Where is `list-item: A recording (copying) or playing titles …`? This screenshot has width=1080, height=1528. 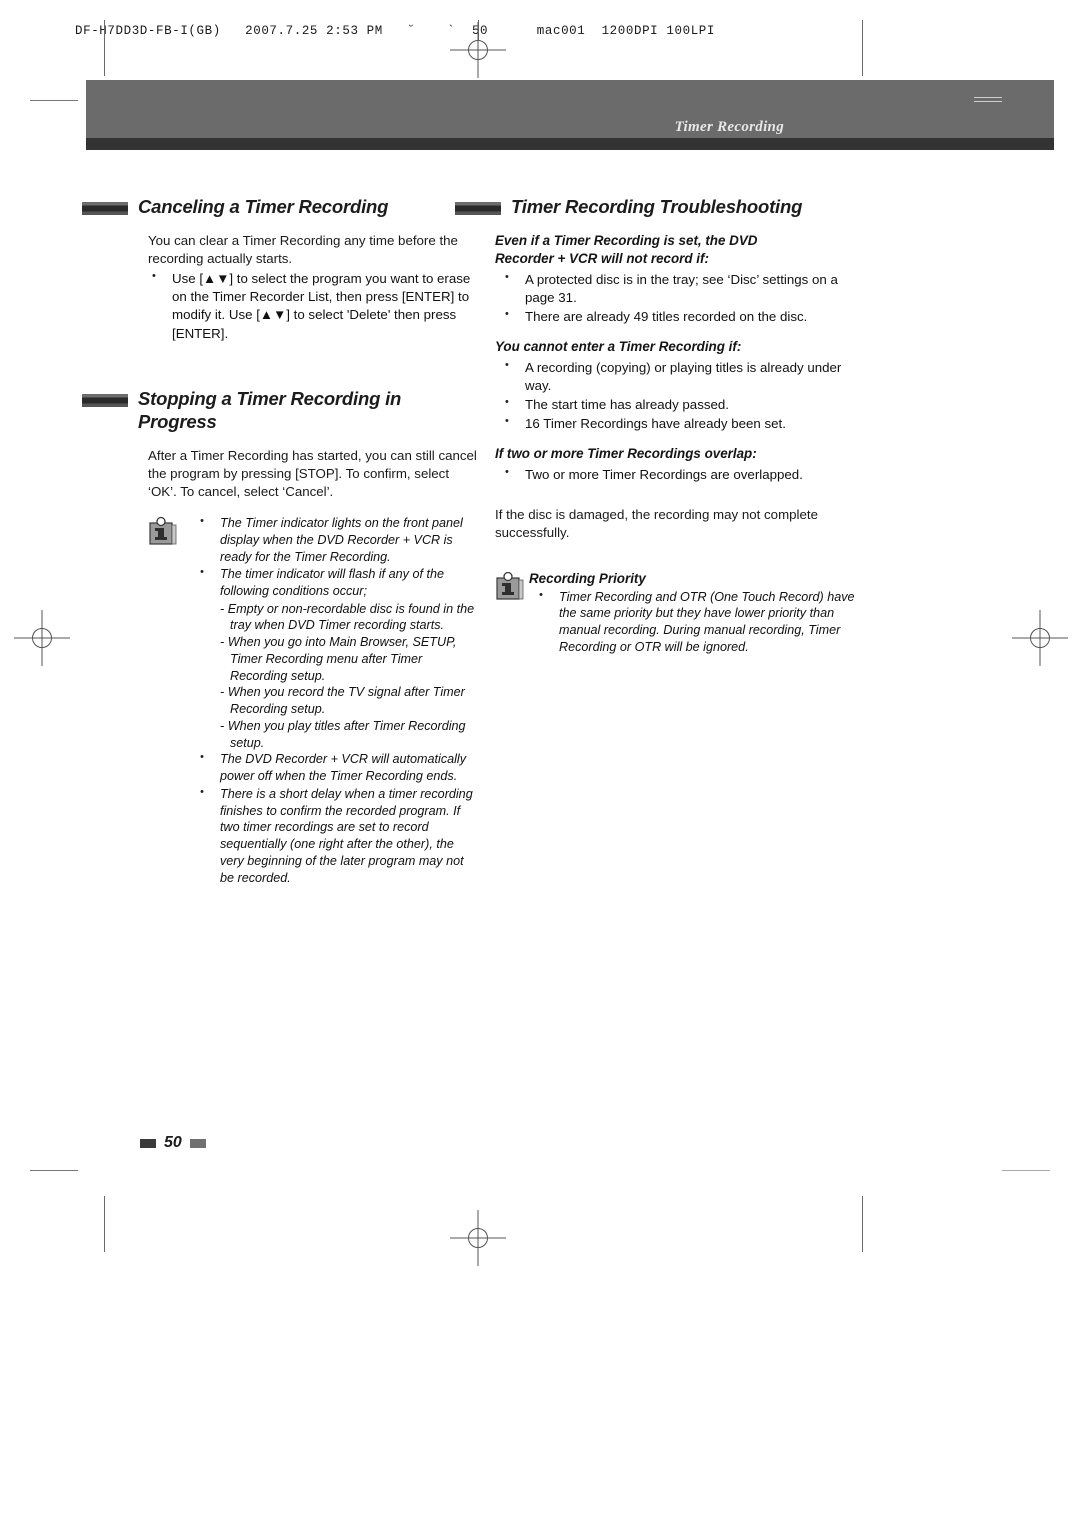
list-item: A recording (copying) or playing titles … is located at coordinates (678, 376).